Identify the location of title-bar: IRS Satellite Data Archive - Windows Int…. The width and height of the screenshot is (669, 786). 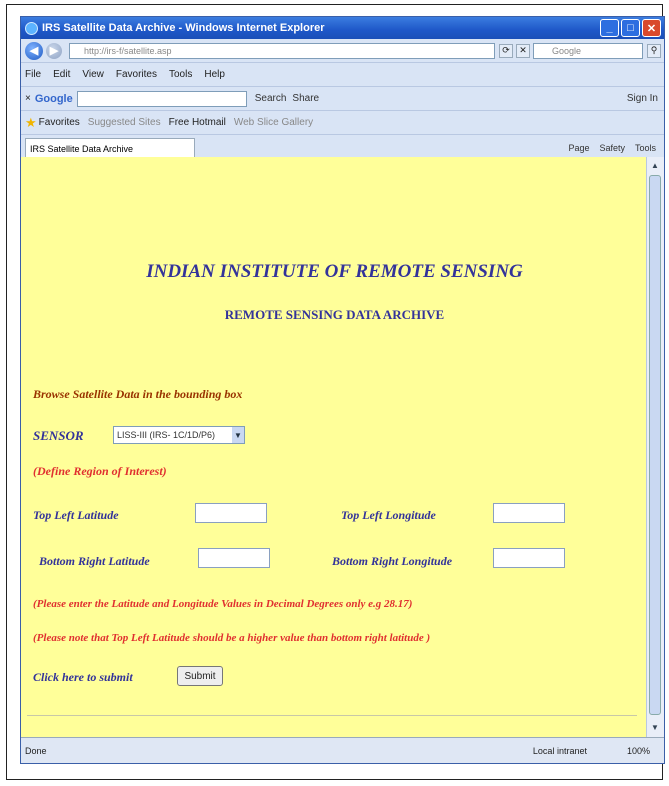
(342, 28).